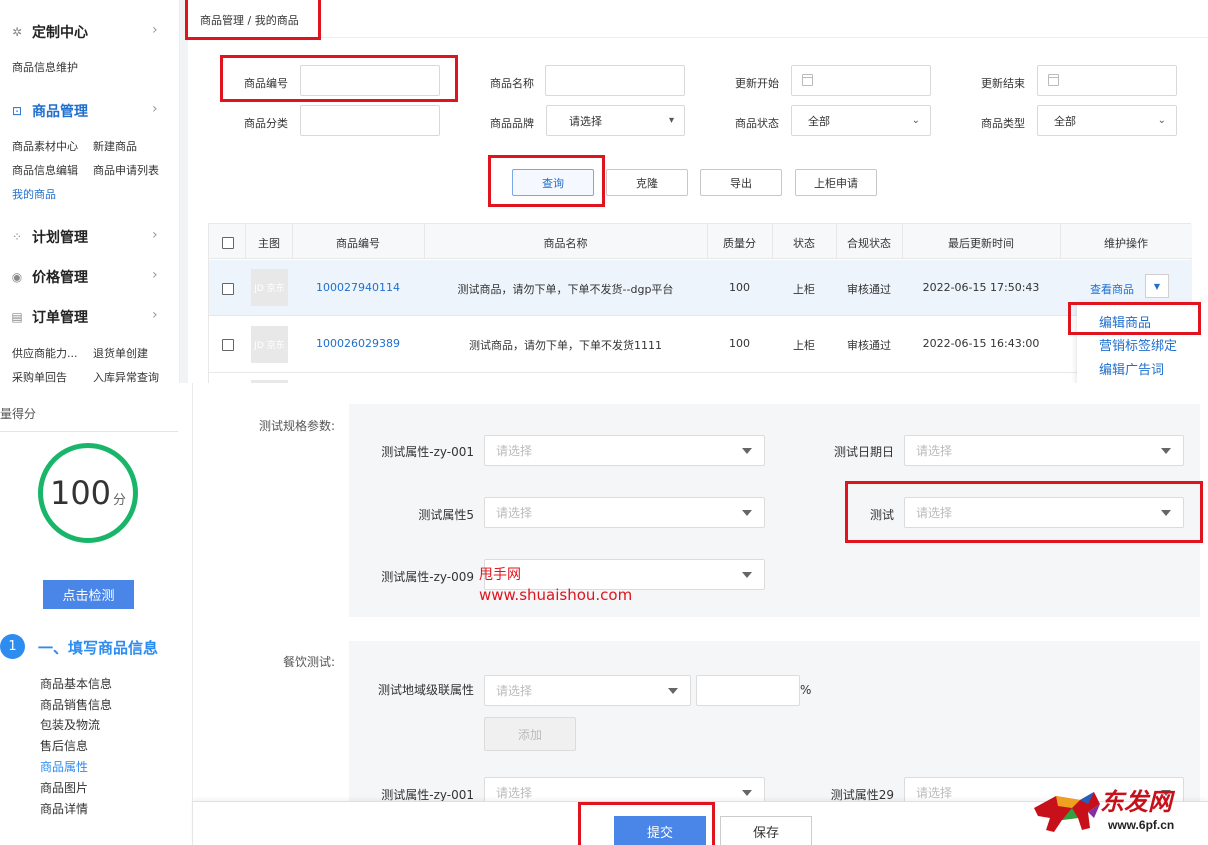 The height and width of the screenshot is (845, 1208). I want to click on category-label: 商品分类, so click(266, 123).